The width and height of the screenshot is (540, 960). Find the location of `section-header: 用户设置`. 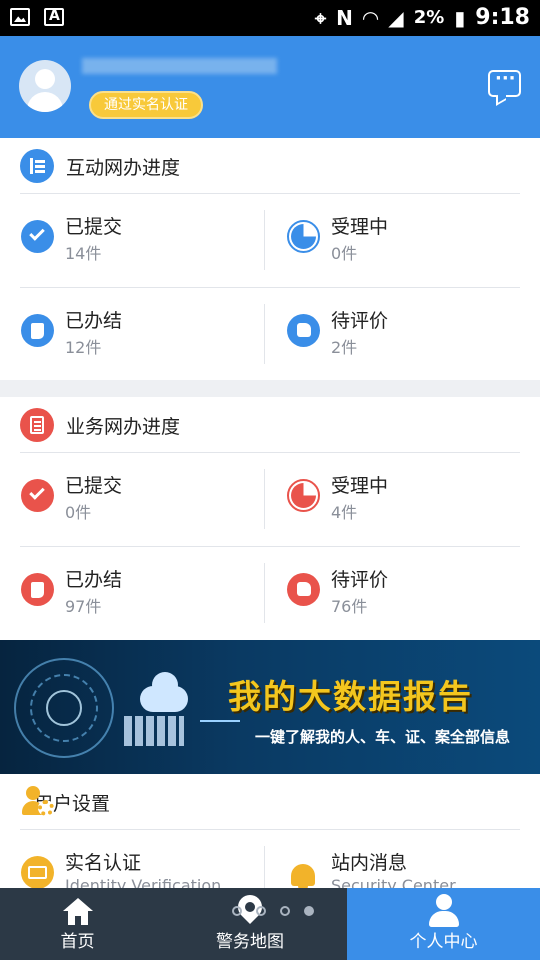

section-header: 用户设置 is located at coordinates (66, 802).